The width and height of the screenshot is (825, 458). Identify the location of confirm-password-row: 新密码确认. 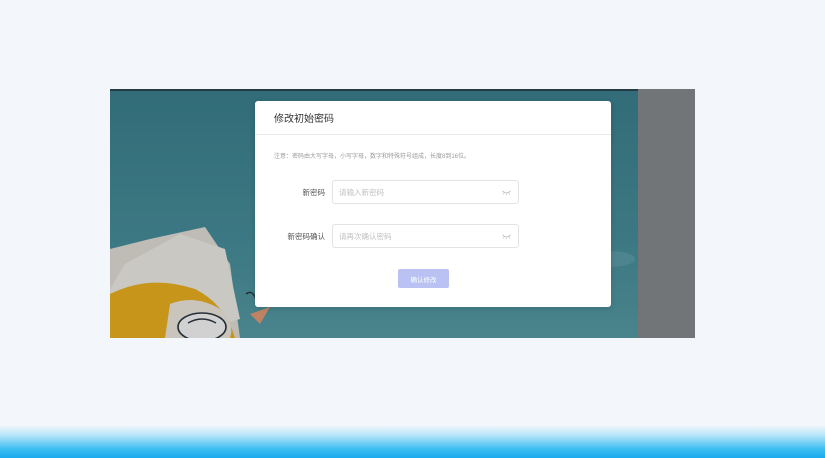
(433, 236).